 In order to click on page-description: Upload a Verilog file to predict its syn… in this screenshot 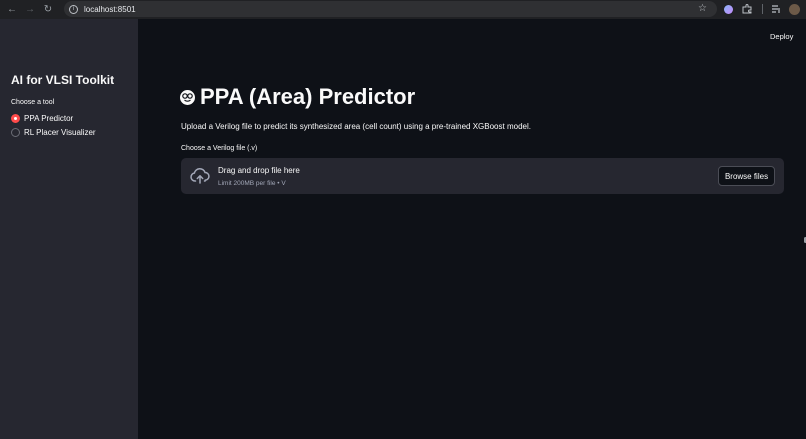, I will do `click(356, 126)`.